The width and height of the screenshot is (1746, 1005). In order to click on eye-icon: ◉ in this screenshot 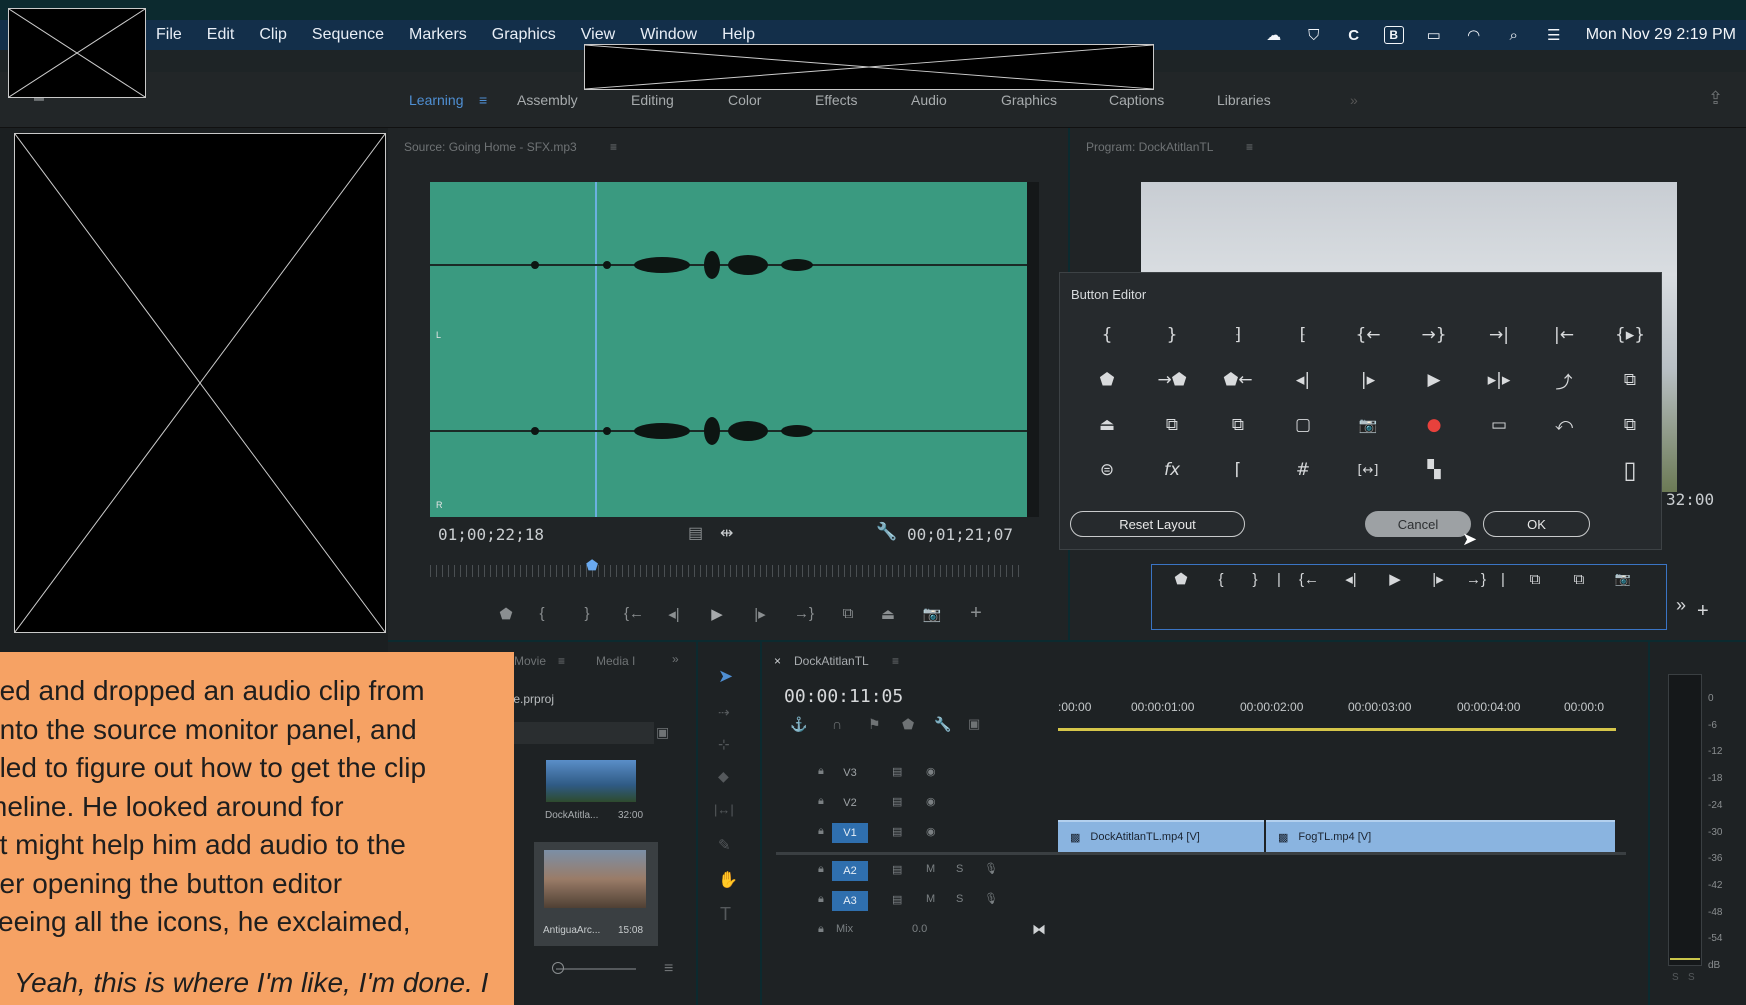, I will do `click(931, 801)`.